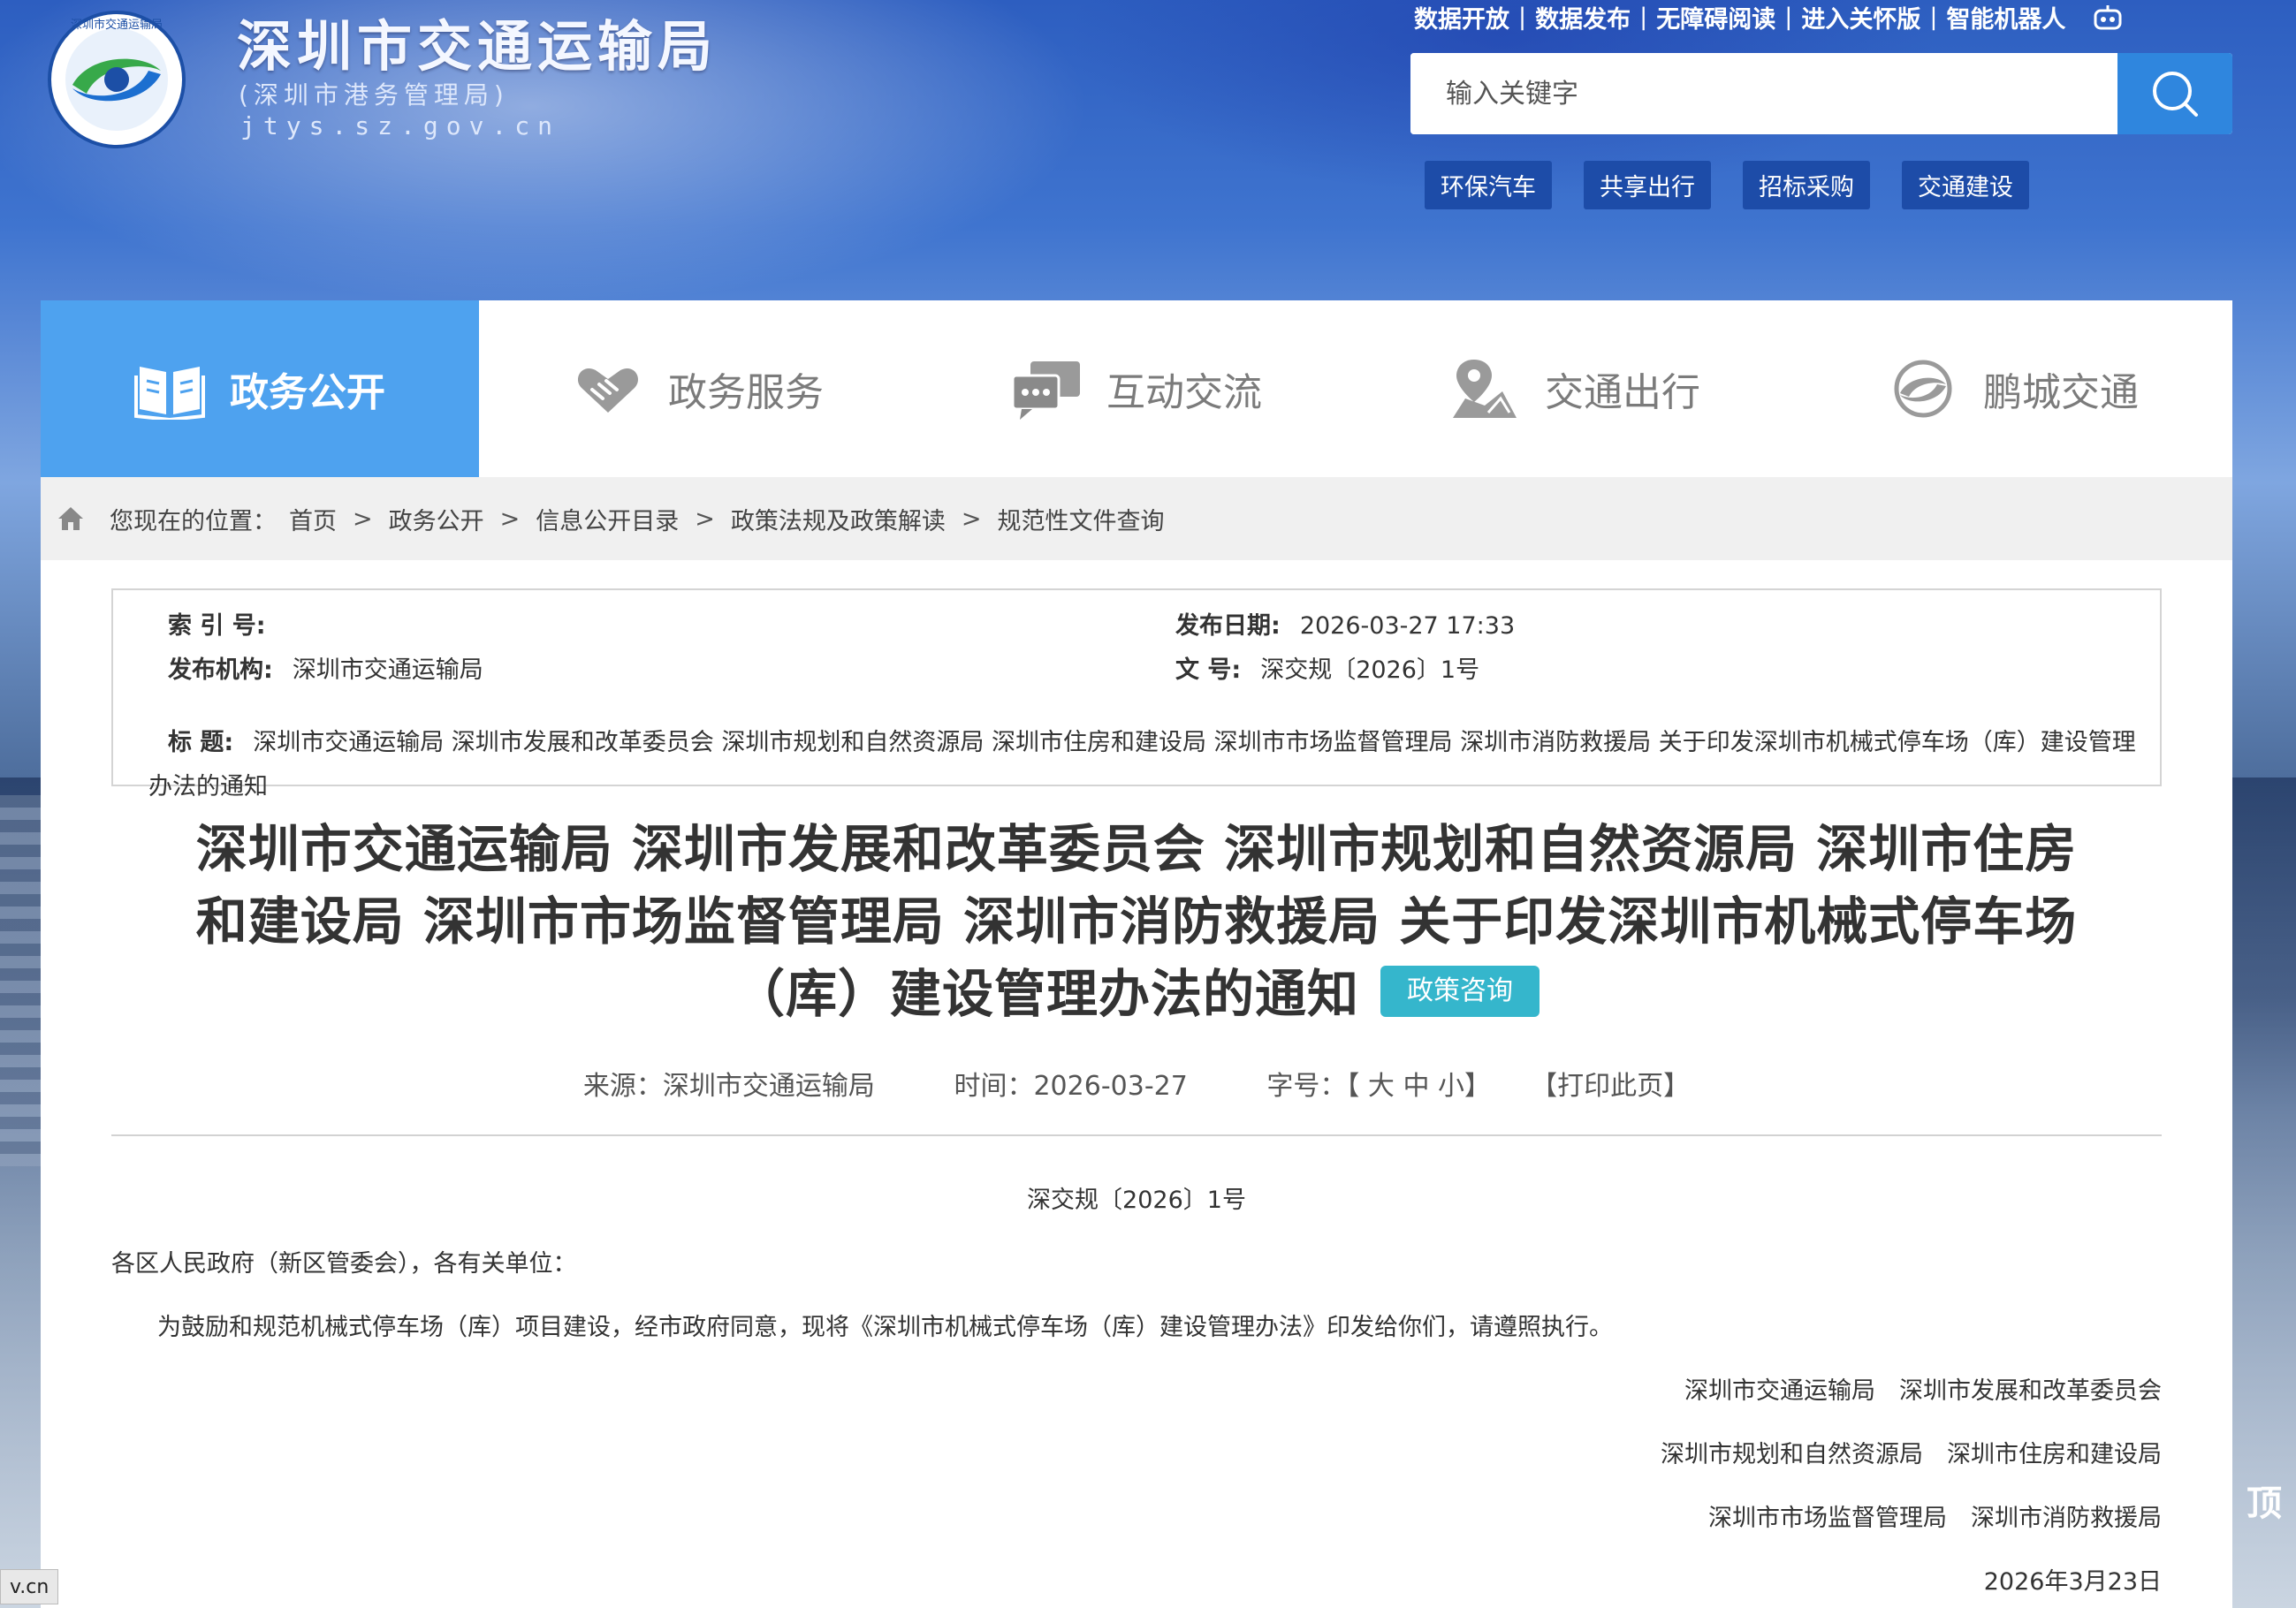 This screenshot has height=1608, width=2296. I want to click on meta-date-row: 发布日期: 2026-03-27 17:33, so click(1345, 623).